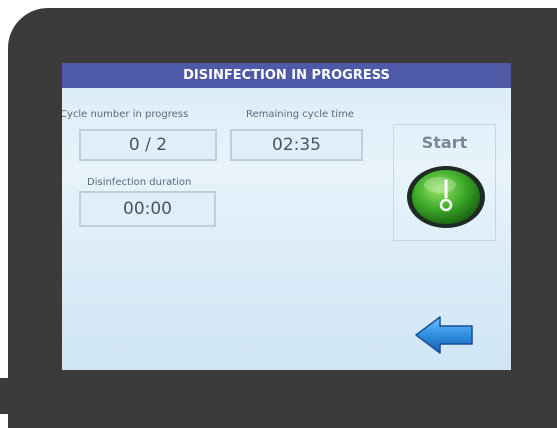 The height and width of the screenshot is (428, 557). What do you see at coordinates (125, 114) in the screenshot?
I see `cycle-number-label: Cycle number in progress` at bounding box center [125, 114].